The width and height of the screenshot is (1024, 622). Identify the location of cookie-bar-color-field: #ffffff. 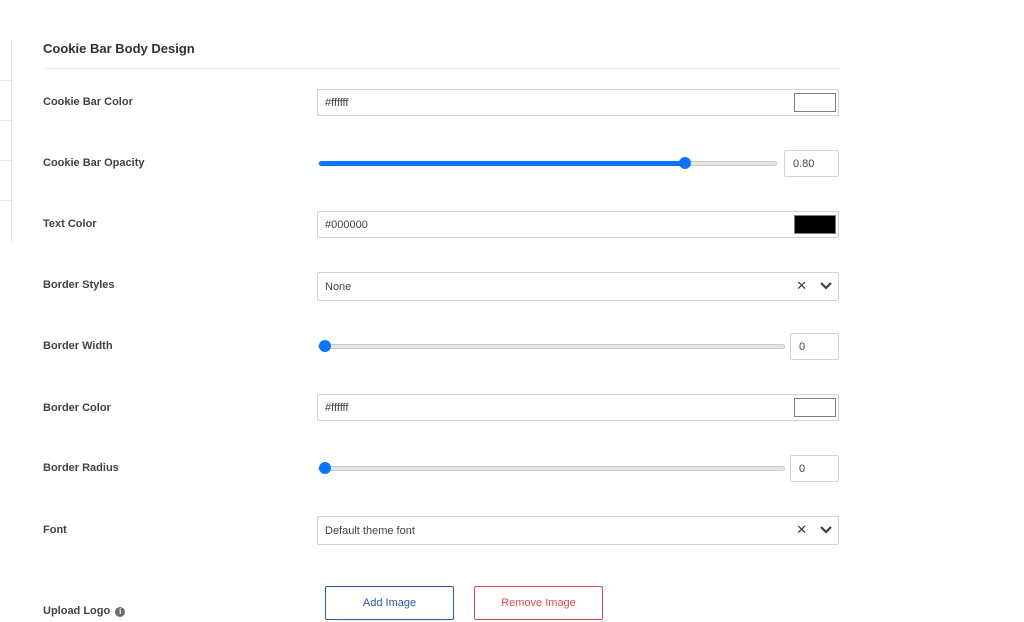
(578, 102).